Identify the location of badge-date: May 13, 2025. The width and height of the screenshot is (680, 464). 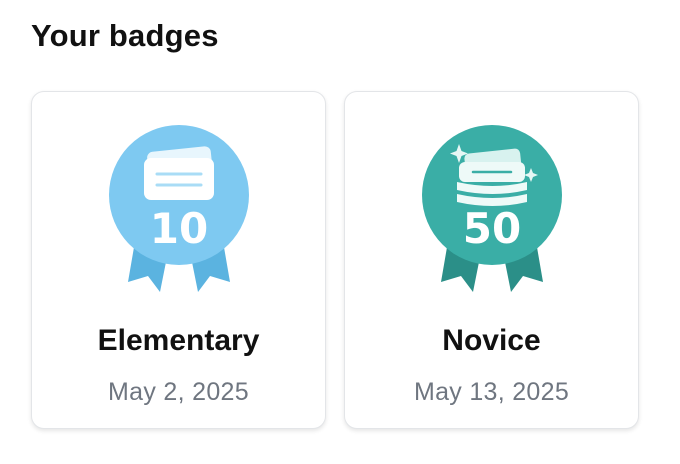
(491, 392).